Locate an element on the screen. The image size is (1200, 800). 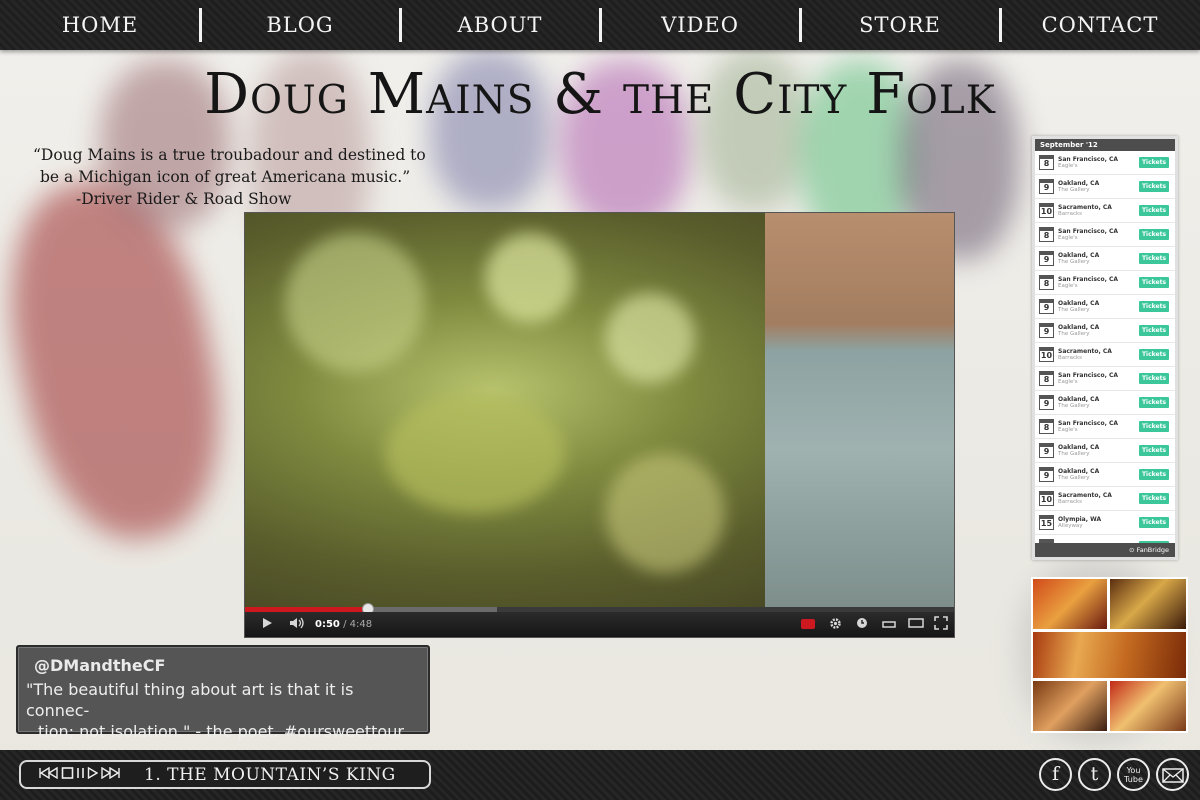
youtube-icon: You Tube is located at coordinates (1133, 774).